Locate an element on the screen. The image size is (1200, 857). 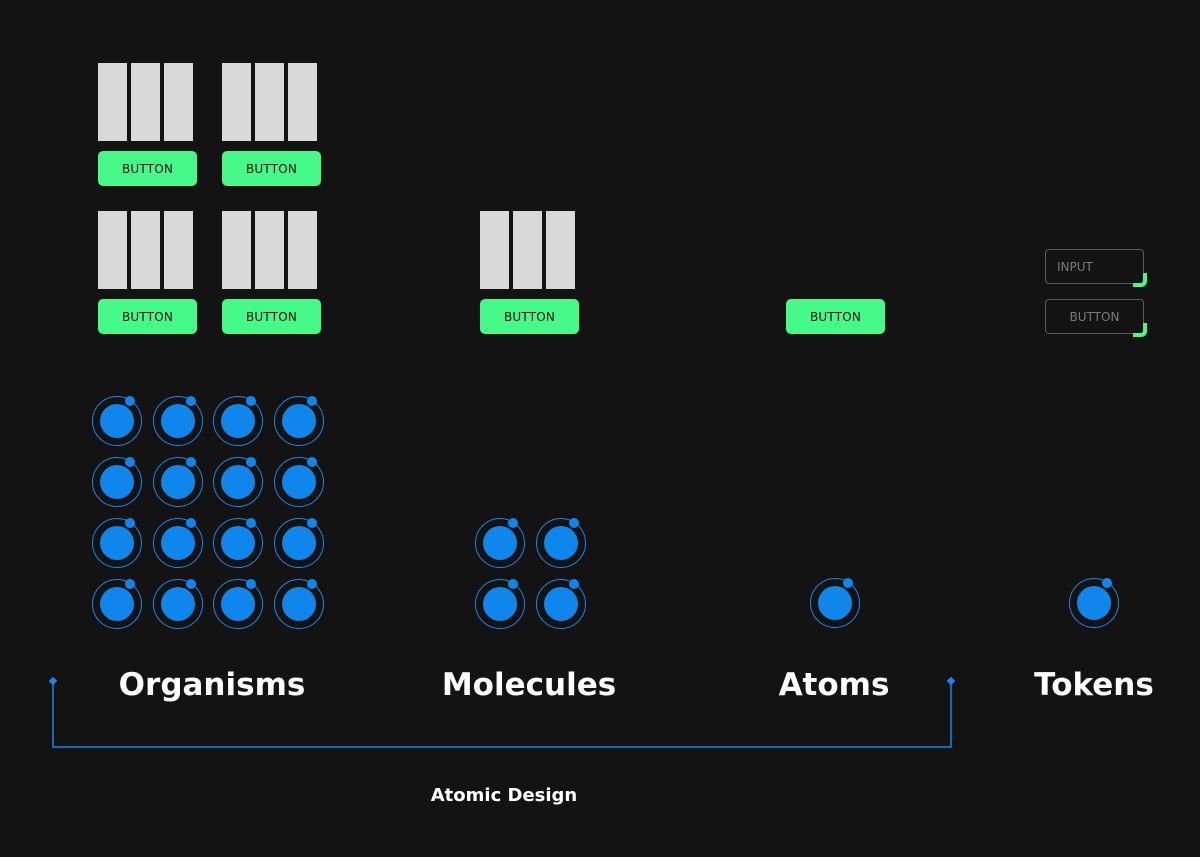
bracket-caption: Atomic Design is located at coordinates (504, 795).